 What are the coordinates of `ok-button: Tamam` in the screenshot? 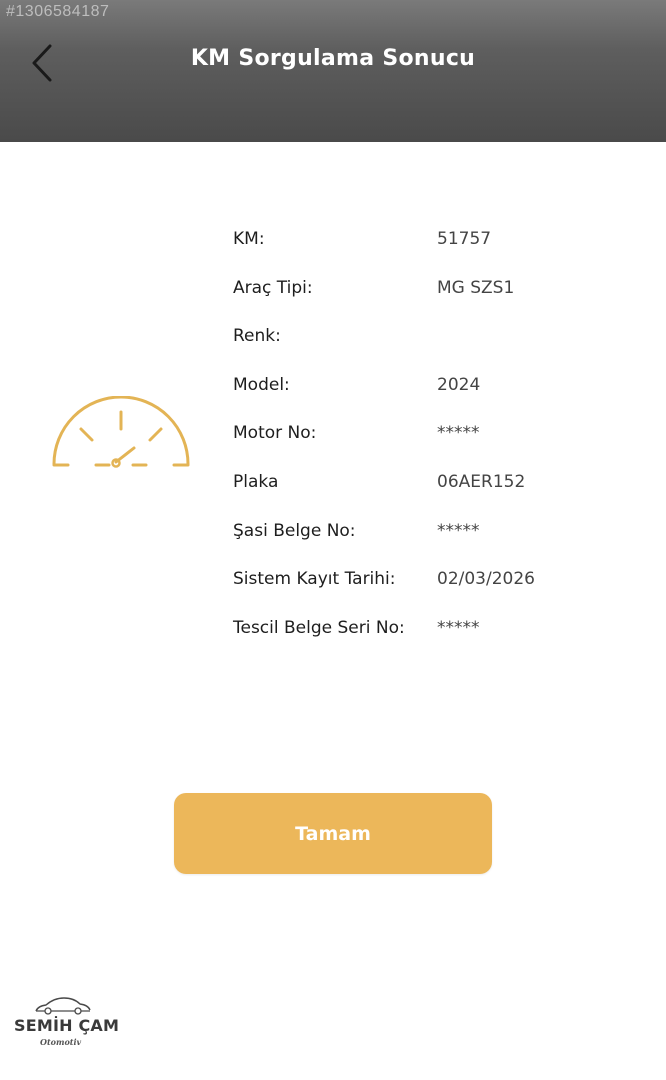 It's located at (333, 833).